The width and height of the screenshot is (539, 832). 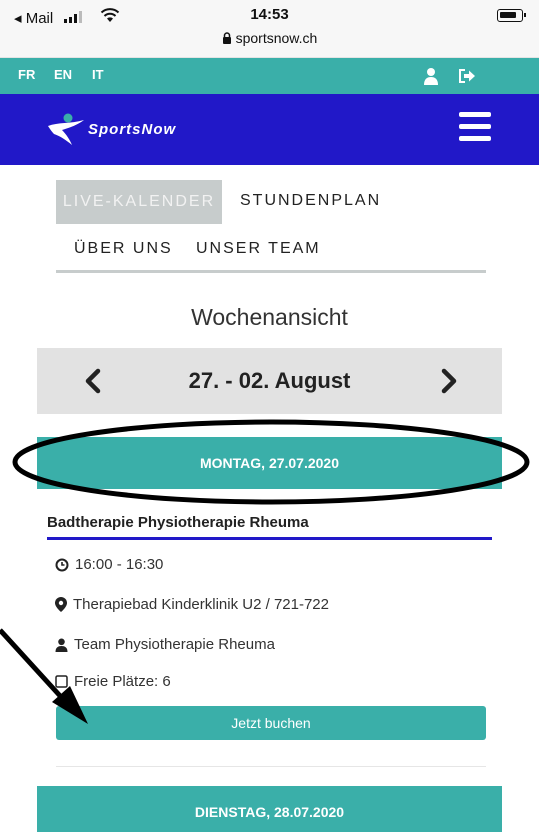 I want to click on event-location: Therapiebad Kinderklinik U2 / 721-722, so click(x=192, y=604).